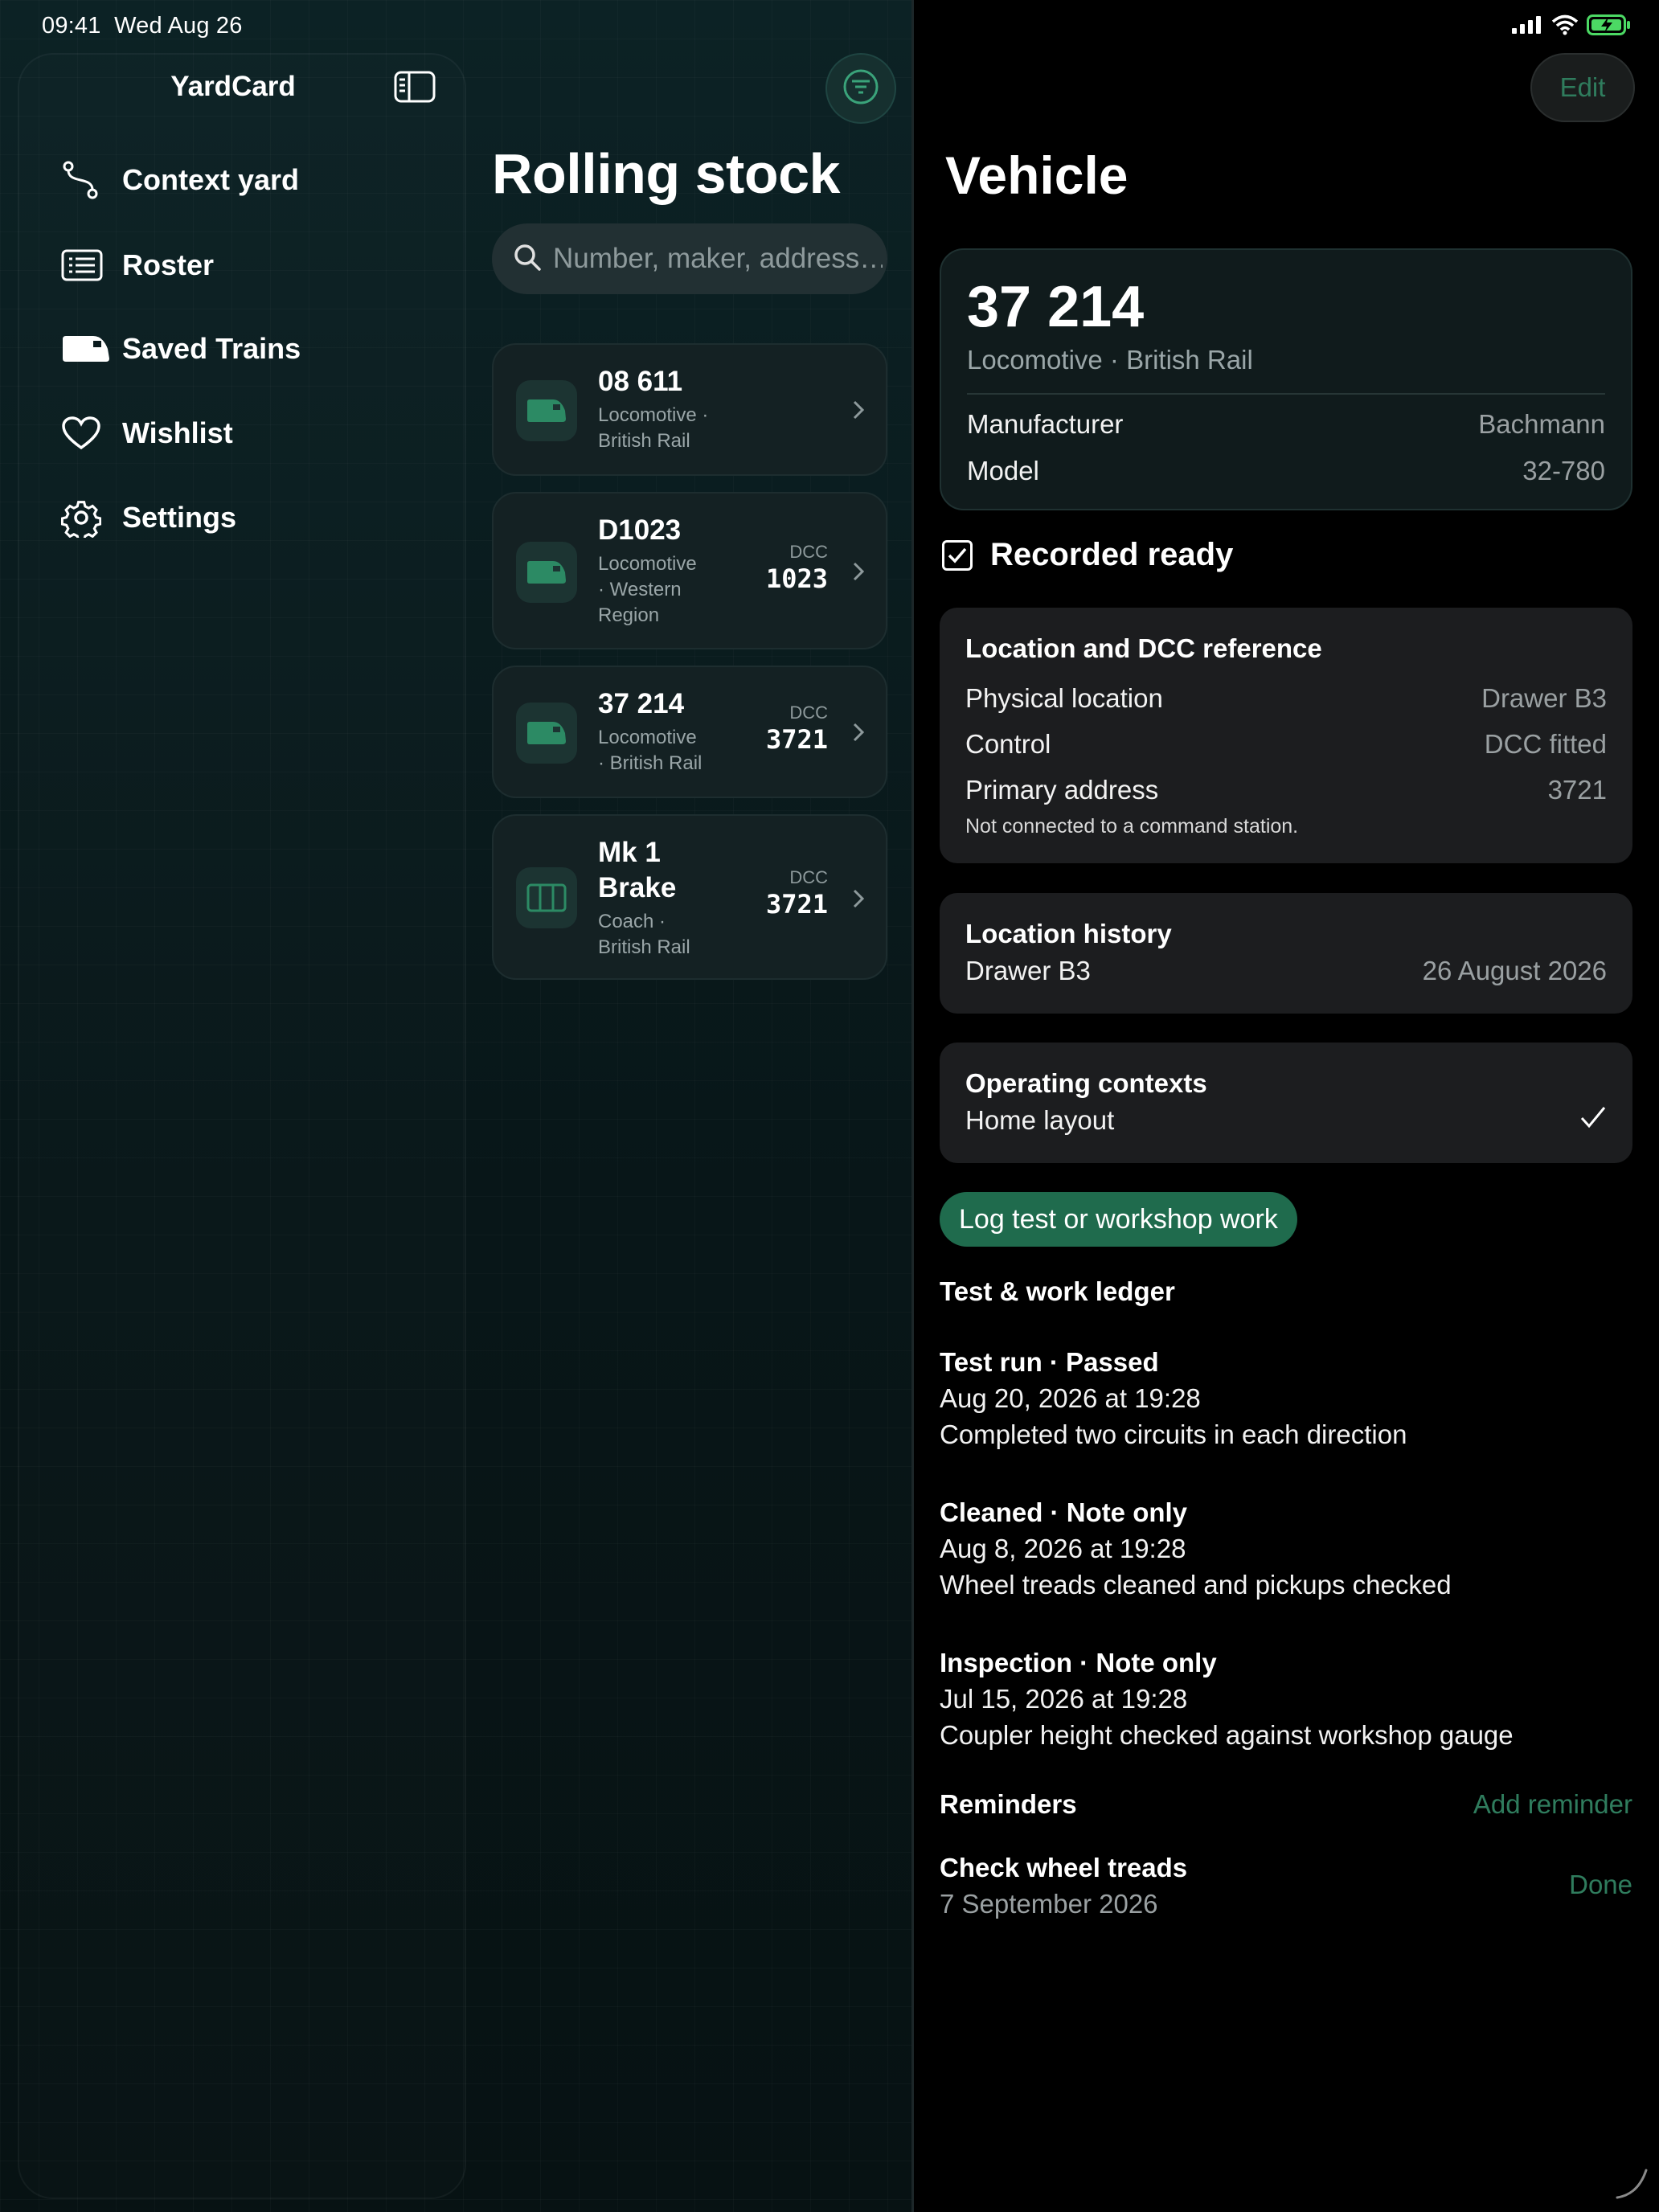  Describe the element at coordinates (629, 852) in the screenshot. I see `name-line: Mk 1` at that location.